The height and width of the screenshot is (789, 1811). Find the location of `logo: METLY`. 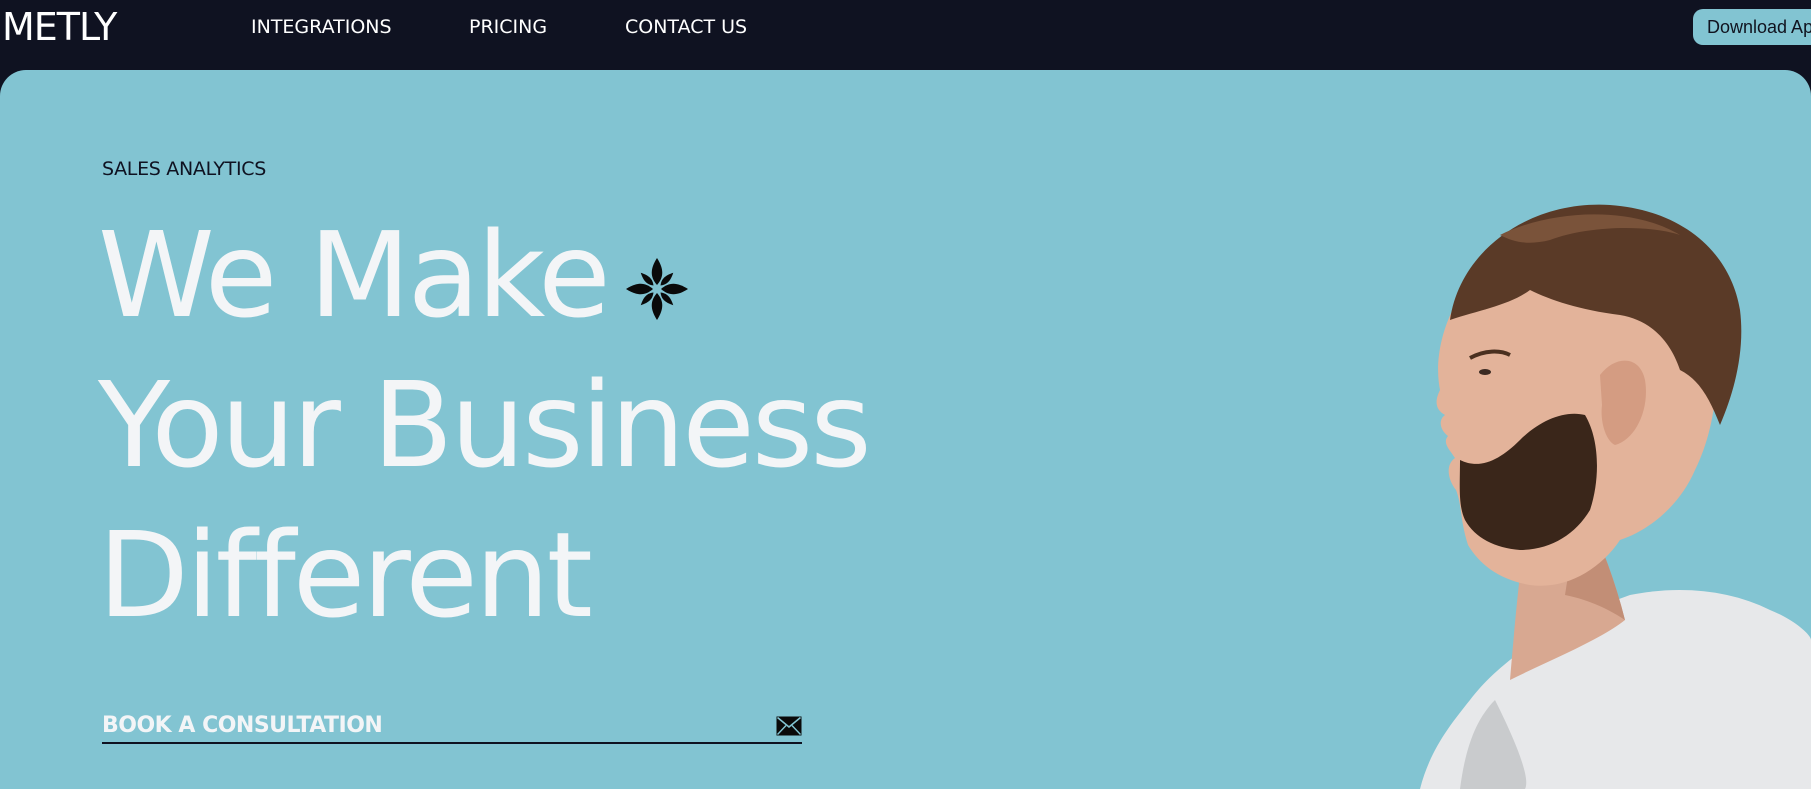

logo: METLY is located at coordinates (59, 27).